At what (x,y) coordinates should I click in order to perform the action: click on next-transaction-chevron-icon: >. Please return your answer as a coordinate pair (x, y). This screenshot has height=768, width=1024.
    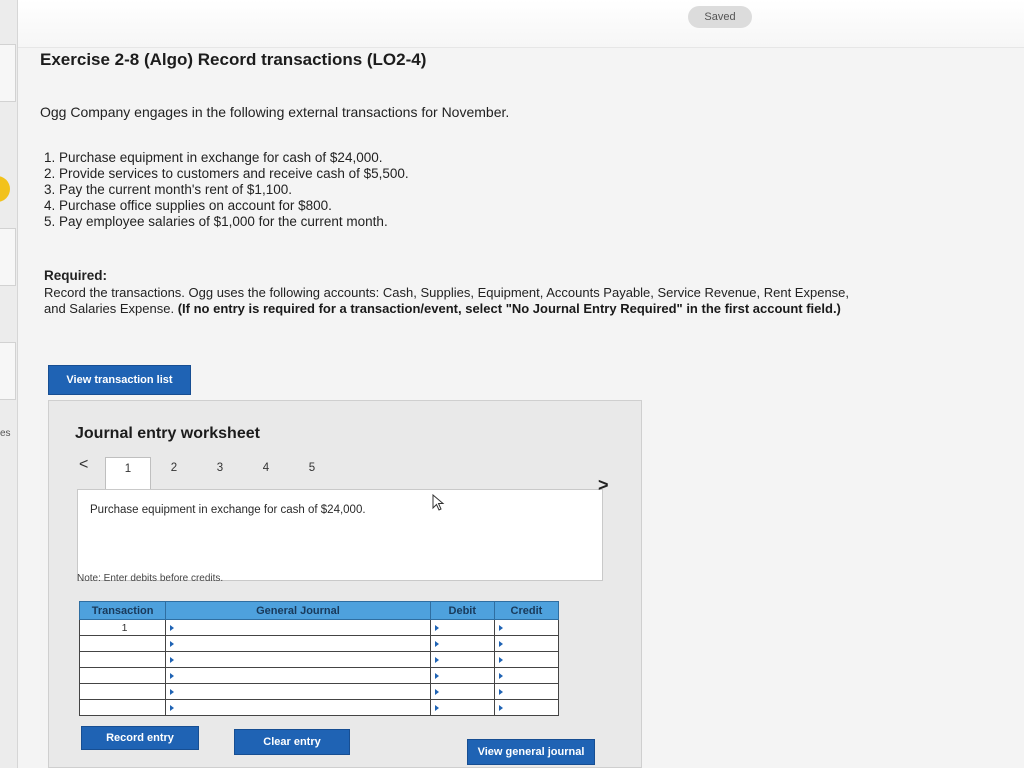
    Looking at the image, I should click on (603, 485).